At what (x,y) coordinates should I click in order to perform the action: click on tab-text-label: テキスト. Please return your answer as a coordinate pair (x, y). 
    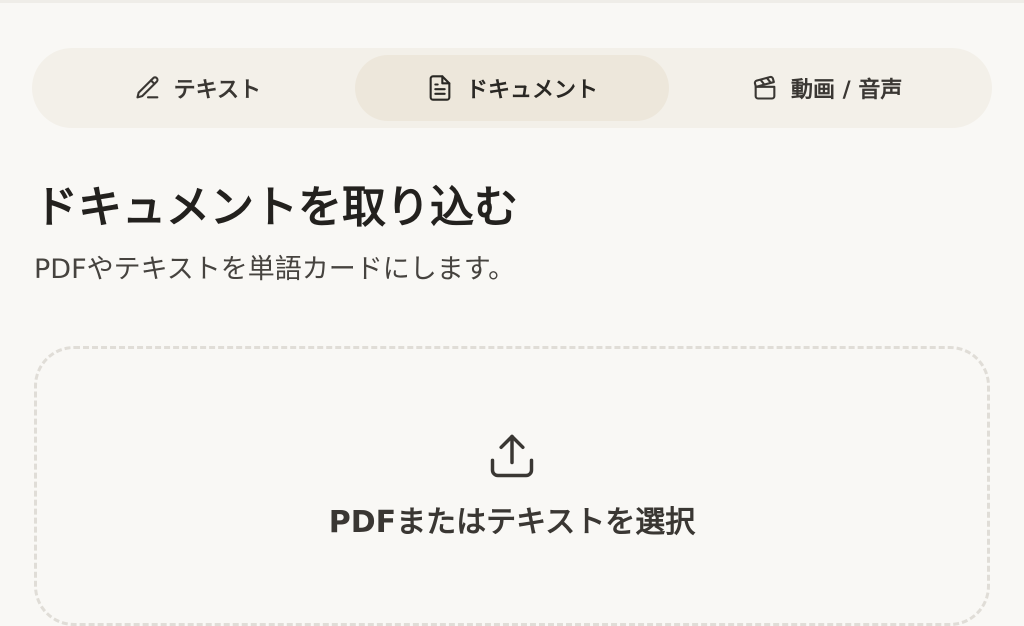
    Looking at the image, I should click on (217, 90).